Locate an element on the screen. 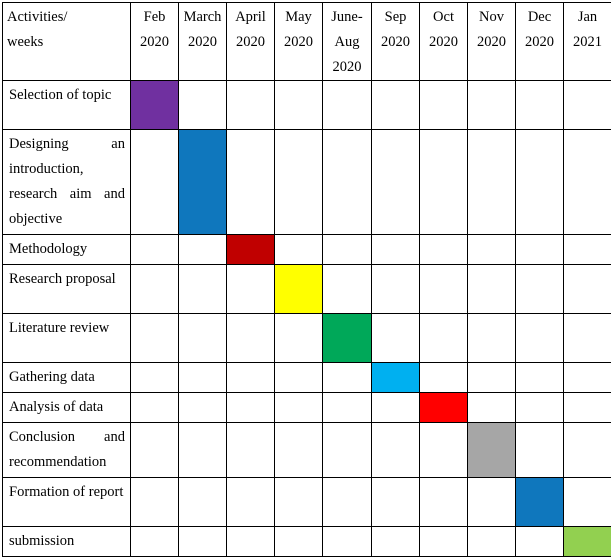 The image size is (611, 557). corner-header-text: Activities/ weeks is located at coordinates (66, 29).